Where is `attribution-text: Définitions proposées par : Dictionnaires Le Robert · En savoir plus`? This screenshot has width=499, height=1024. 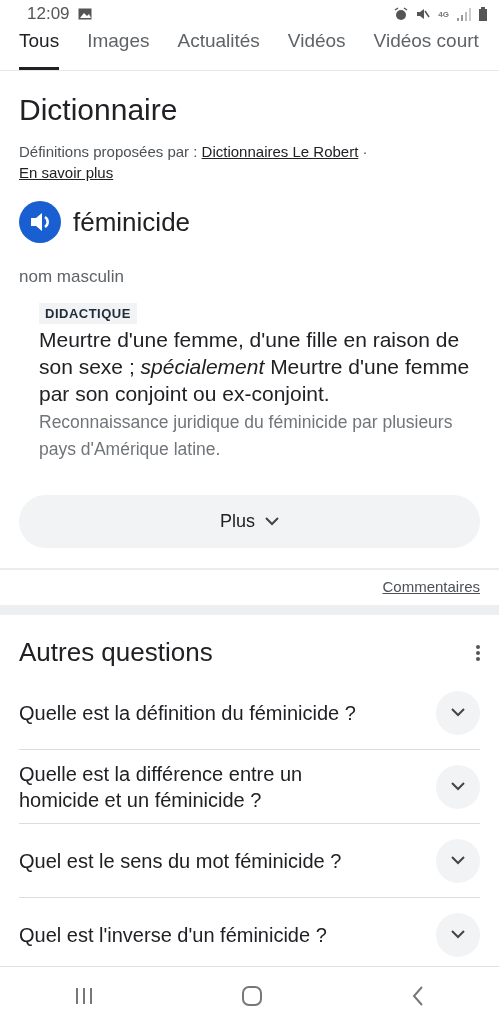
attribution-text: Définitions proposées par : Dictionnaires Le Robert · En savoir plus is located at coordinates (194, 162).